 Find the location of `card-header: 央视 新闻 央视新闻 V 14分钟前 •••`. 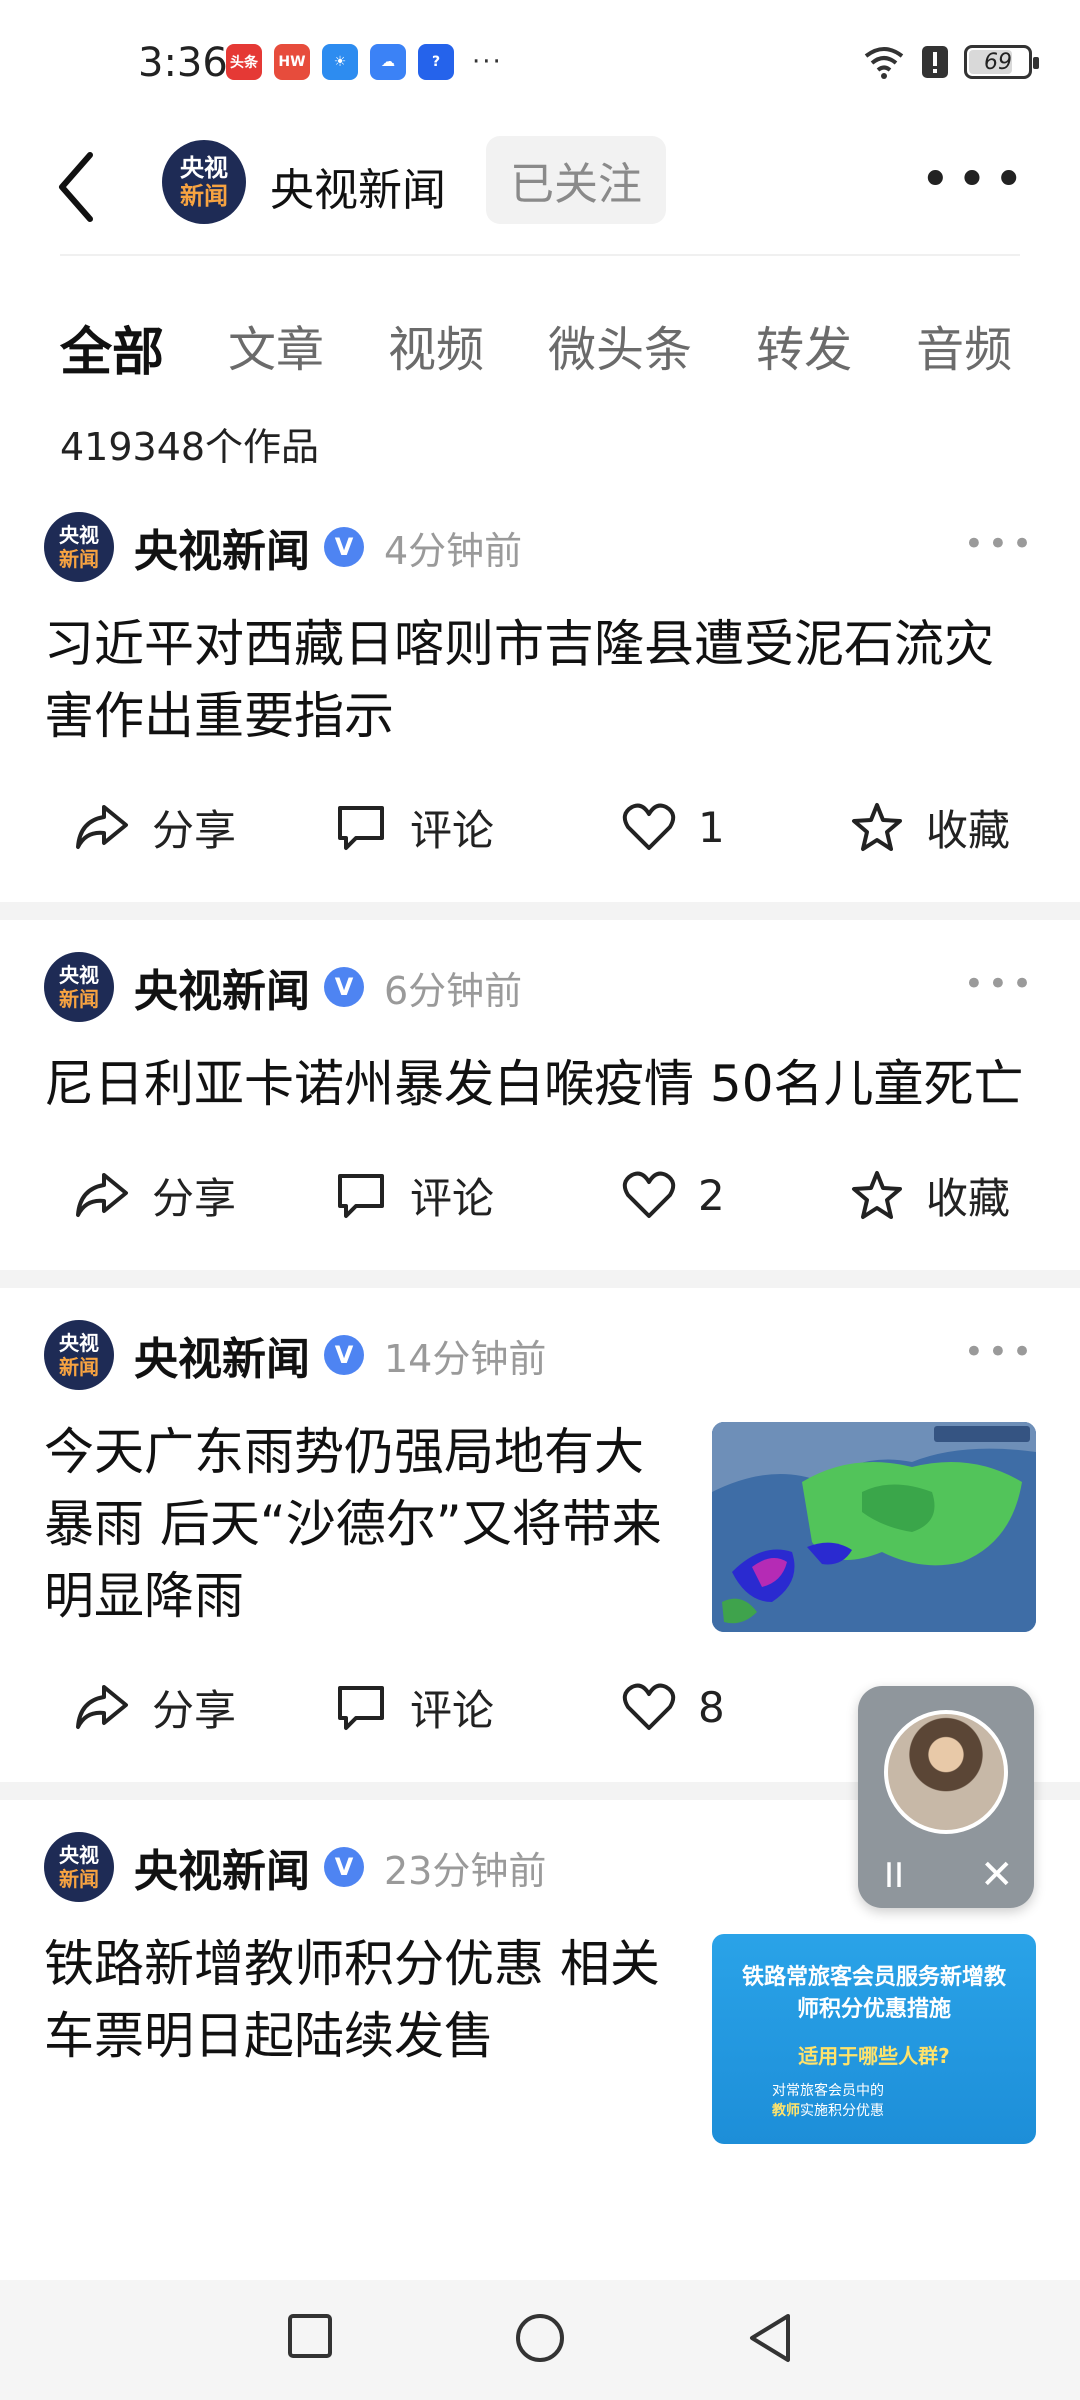

card-header: 央视 新闻 央视新闻 V 14分钟前 ••• is located at coordinates (540, 1355).